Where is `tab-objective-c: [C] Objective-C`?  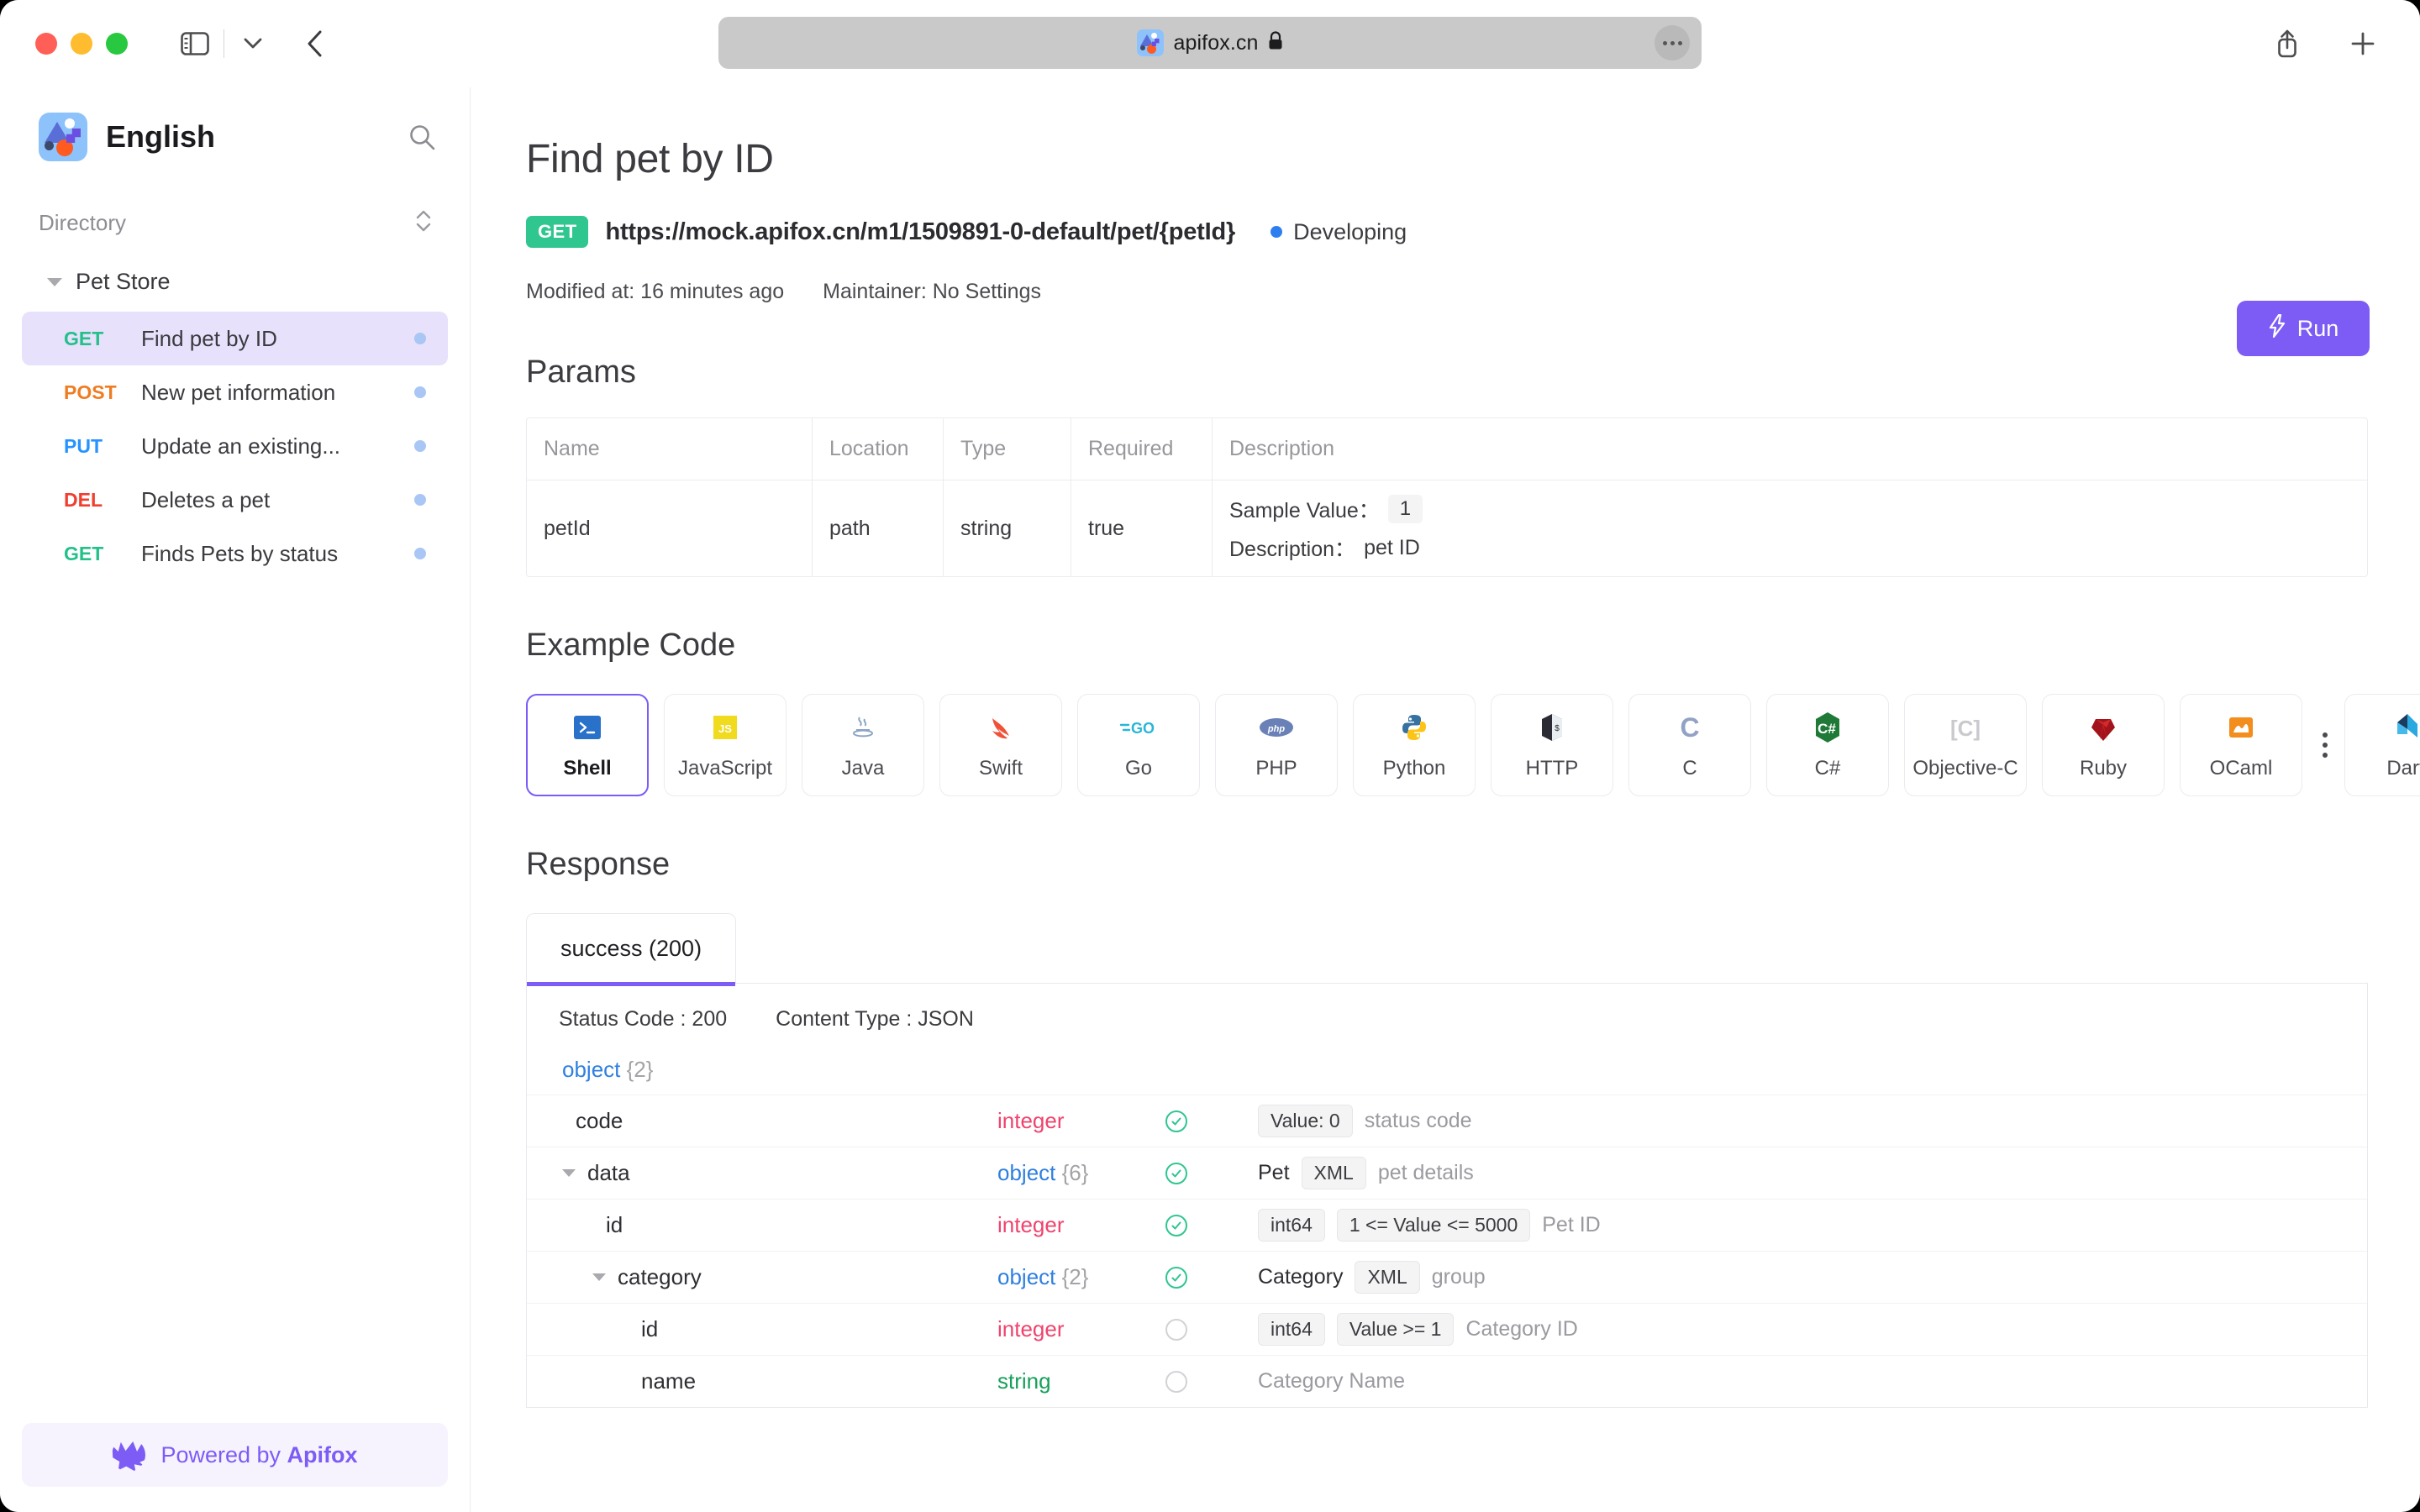 tab-objective-c: [C] Objective-C is located at coordinates (1966, 745).